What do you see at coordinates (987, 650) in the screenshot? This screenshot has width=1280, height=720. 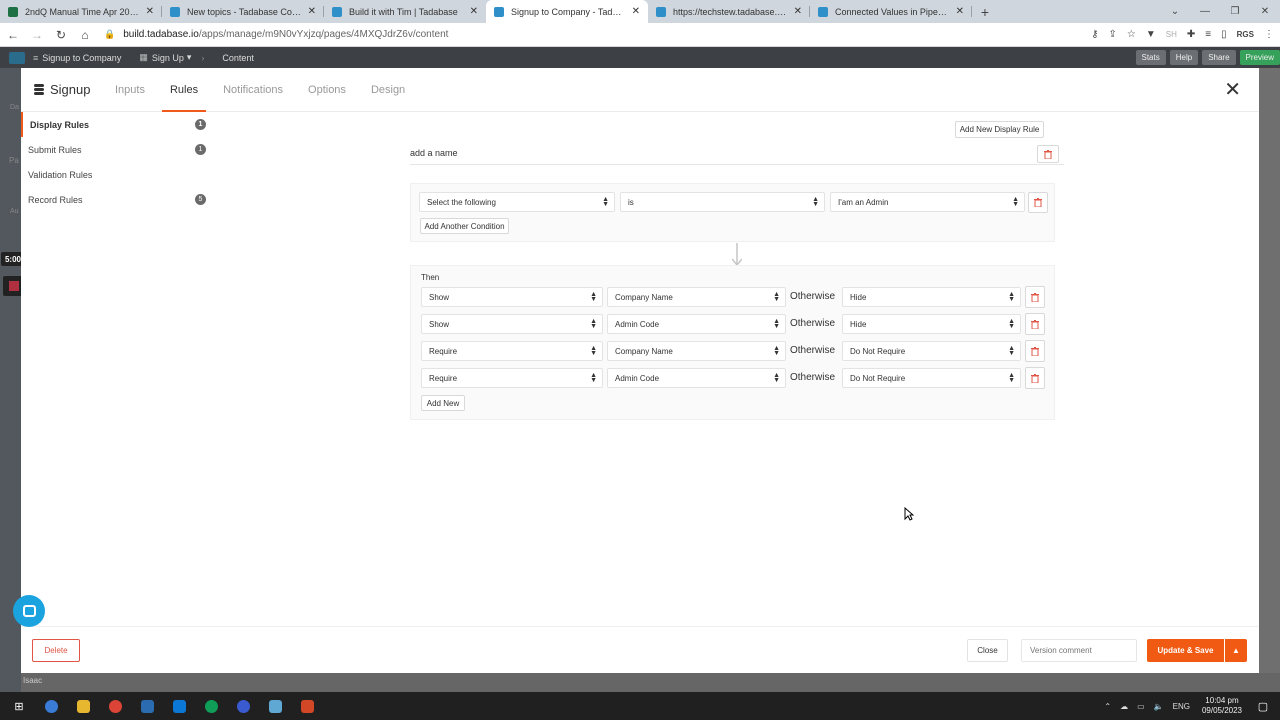 I see `close-button: Close` at bounding box center [987, 650].